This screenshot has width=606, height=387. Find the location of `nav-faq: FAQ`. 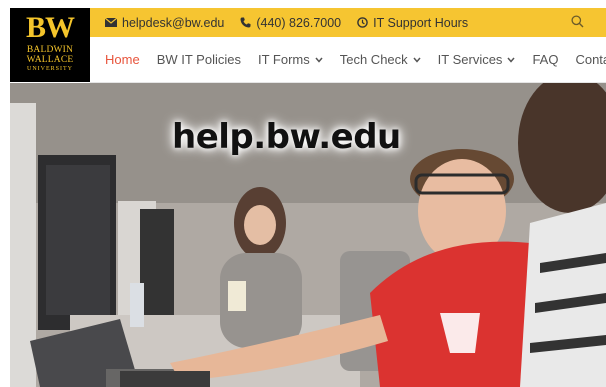

nav-faq: FAQ is located at coordinates (545, 59).